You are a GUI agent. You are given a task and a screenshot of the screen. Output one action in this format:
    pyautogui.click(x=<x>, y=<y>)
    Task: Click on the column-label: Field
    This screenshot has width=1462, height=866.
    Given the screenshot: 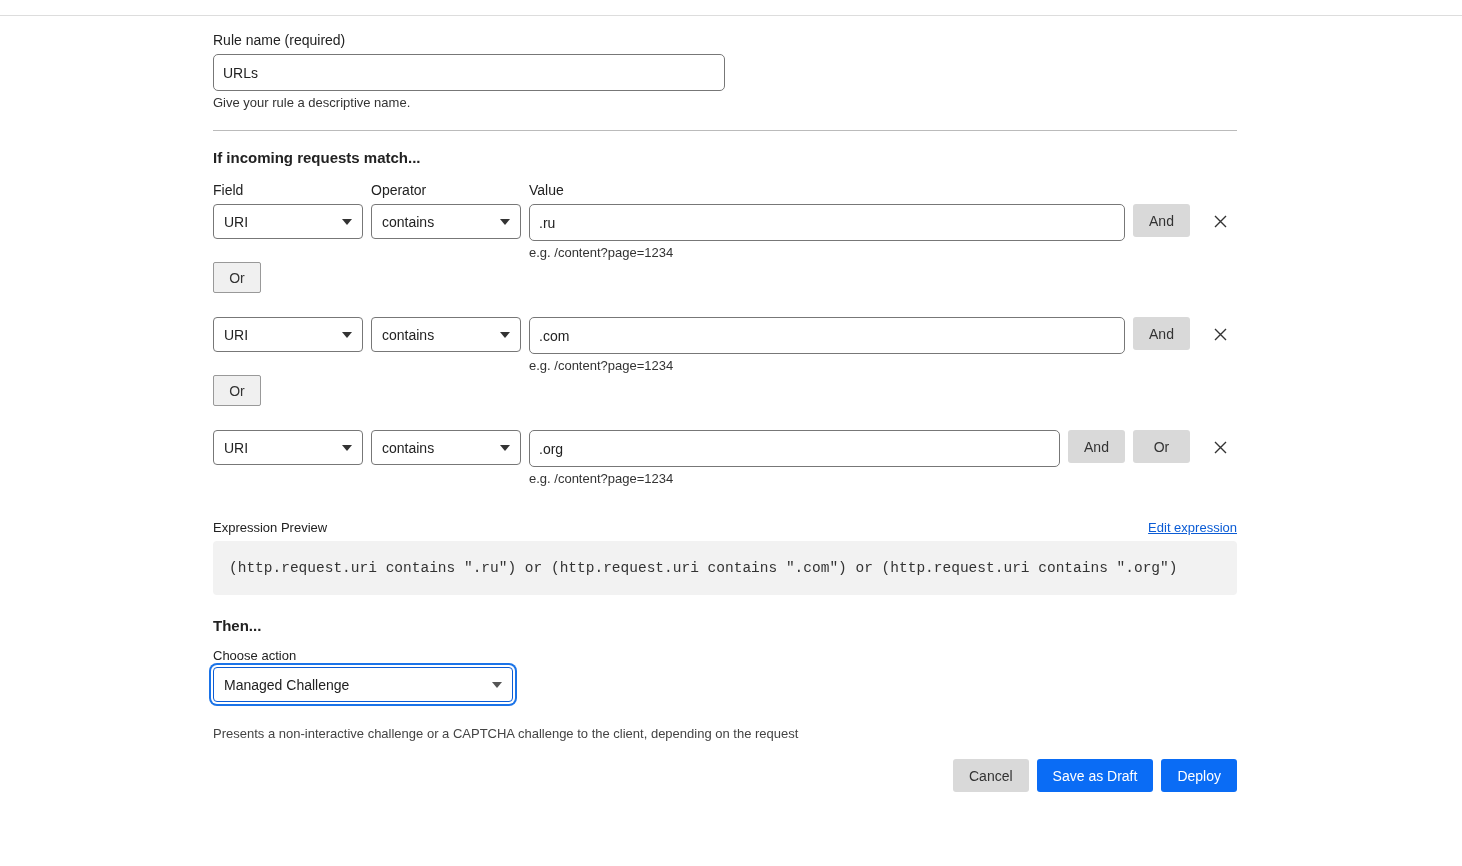 What is the action you would take?
    pyautogui.click(x=229, y=190)
    